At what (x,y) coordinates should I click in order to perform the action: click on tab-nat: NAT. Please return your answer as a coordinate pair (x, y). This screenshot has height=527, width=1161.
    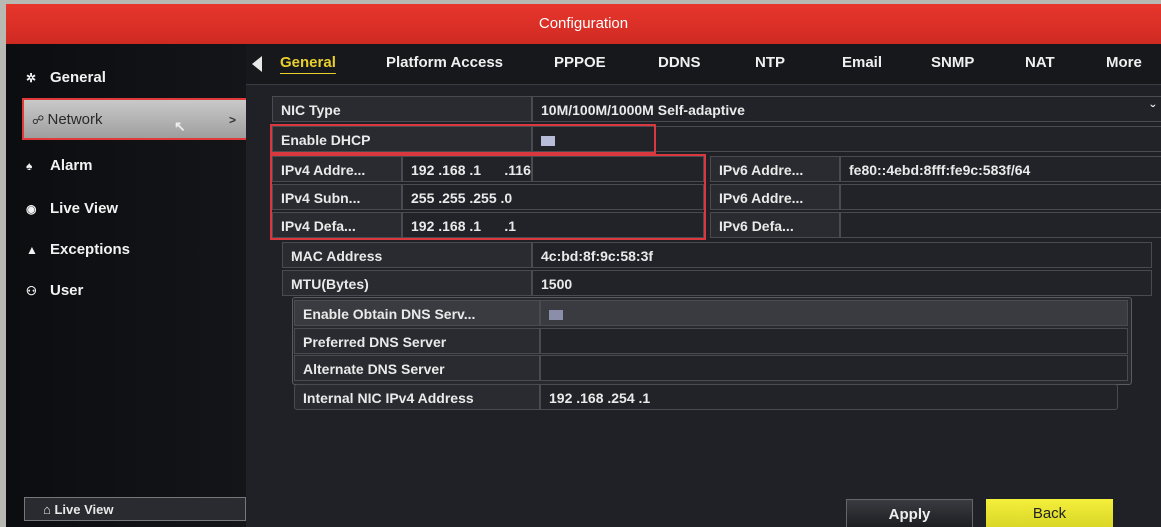
    Looking at the image, I should click on (1040, 62).